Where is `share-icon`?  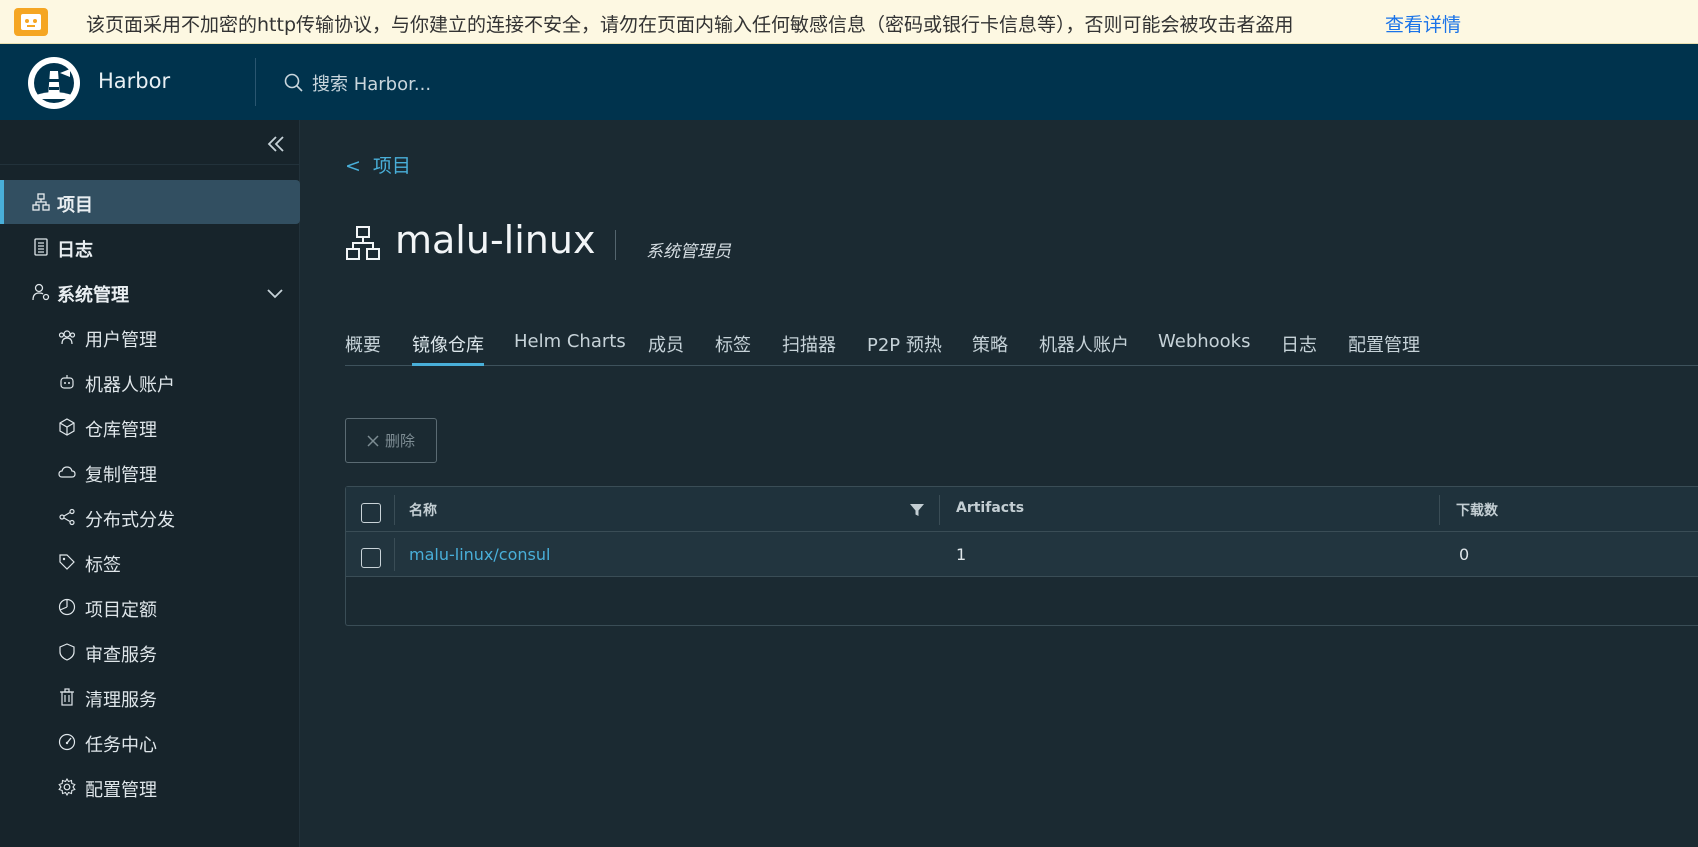 share-icon is located at coordinates (67, 517).